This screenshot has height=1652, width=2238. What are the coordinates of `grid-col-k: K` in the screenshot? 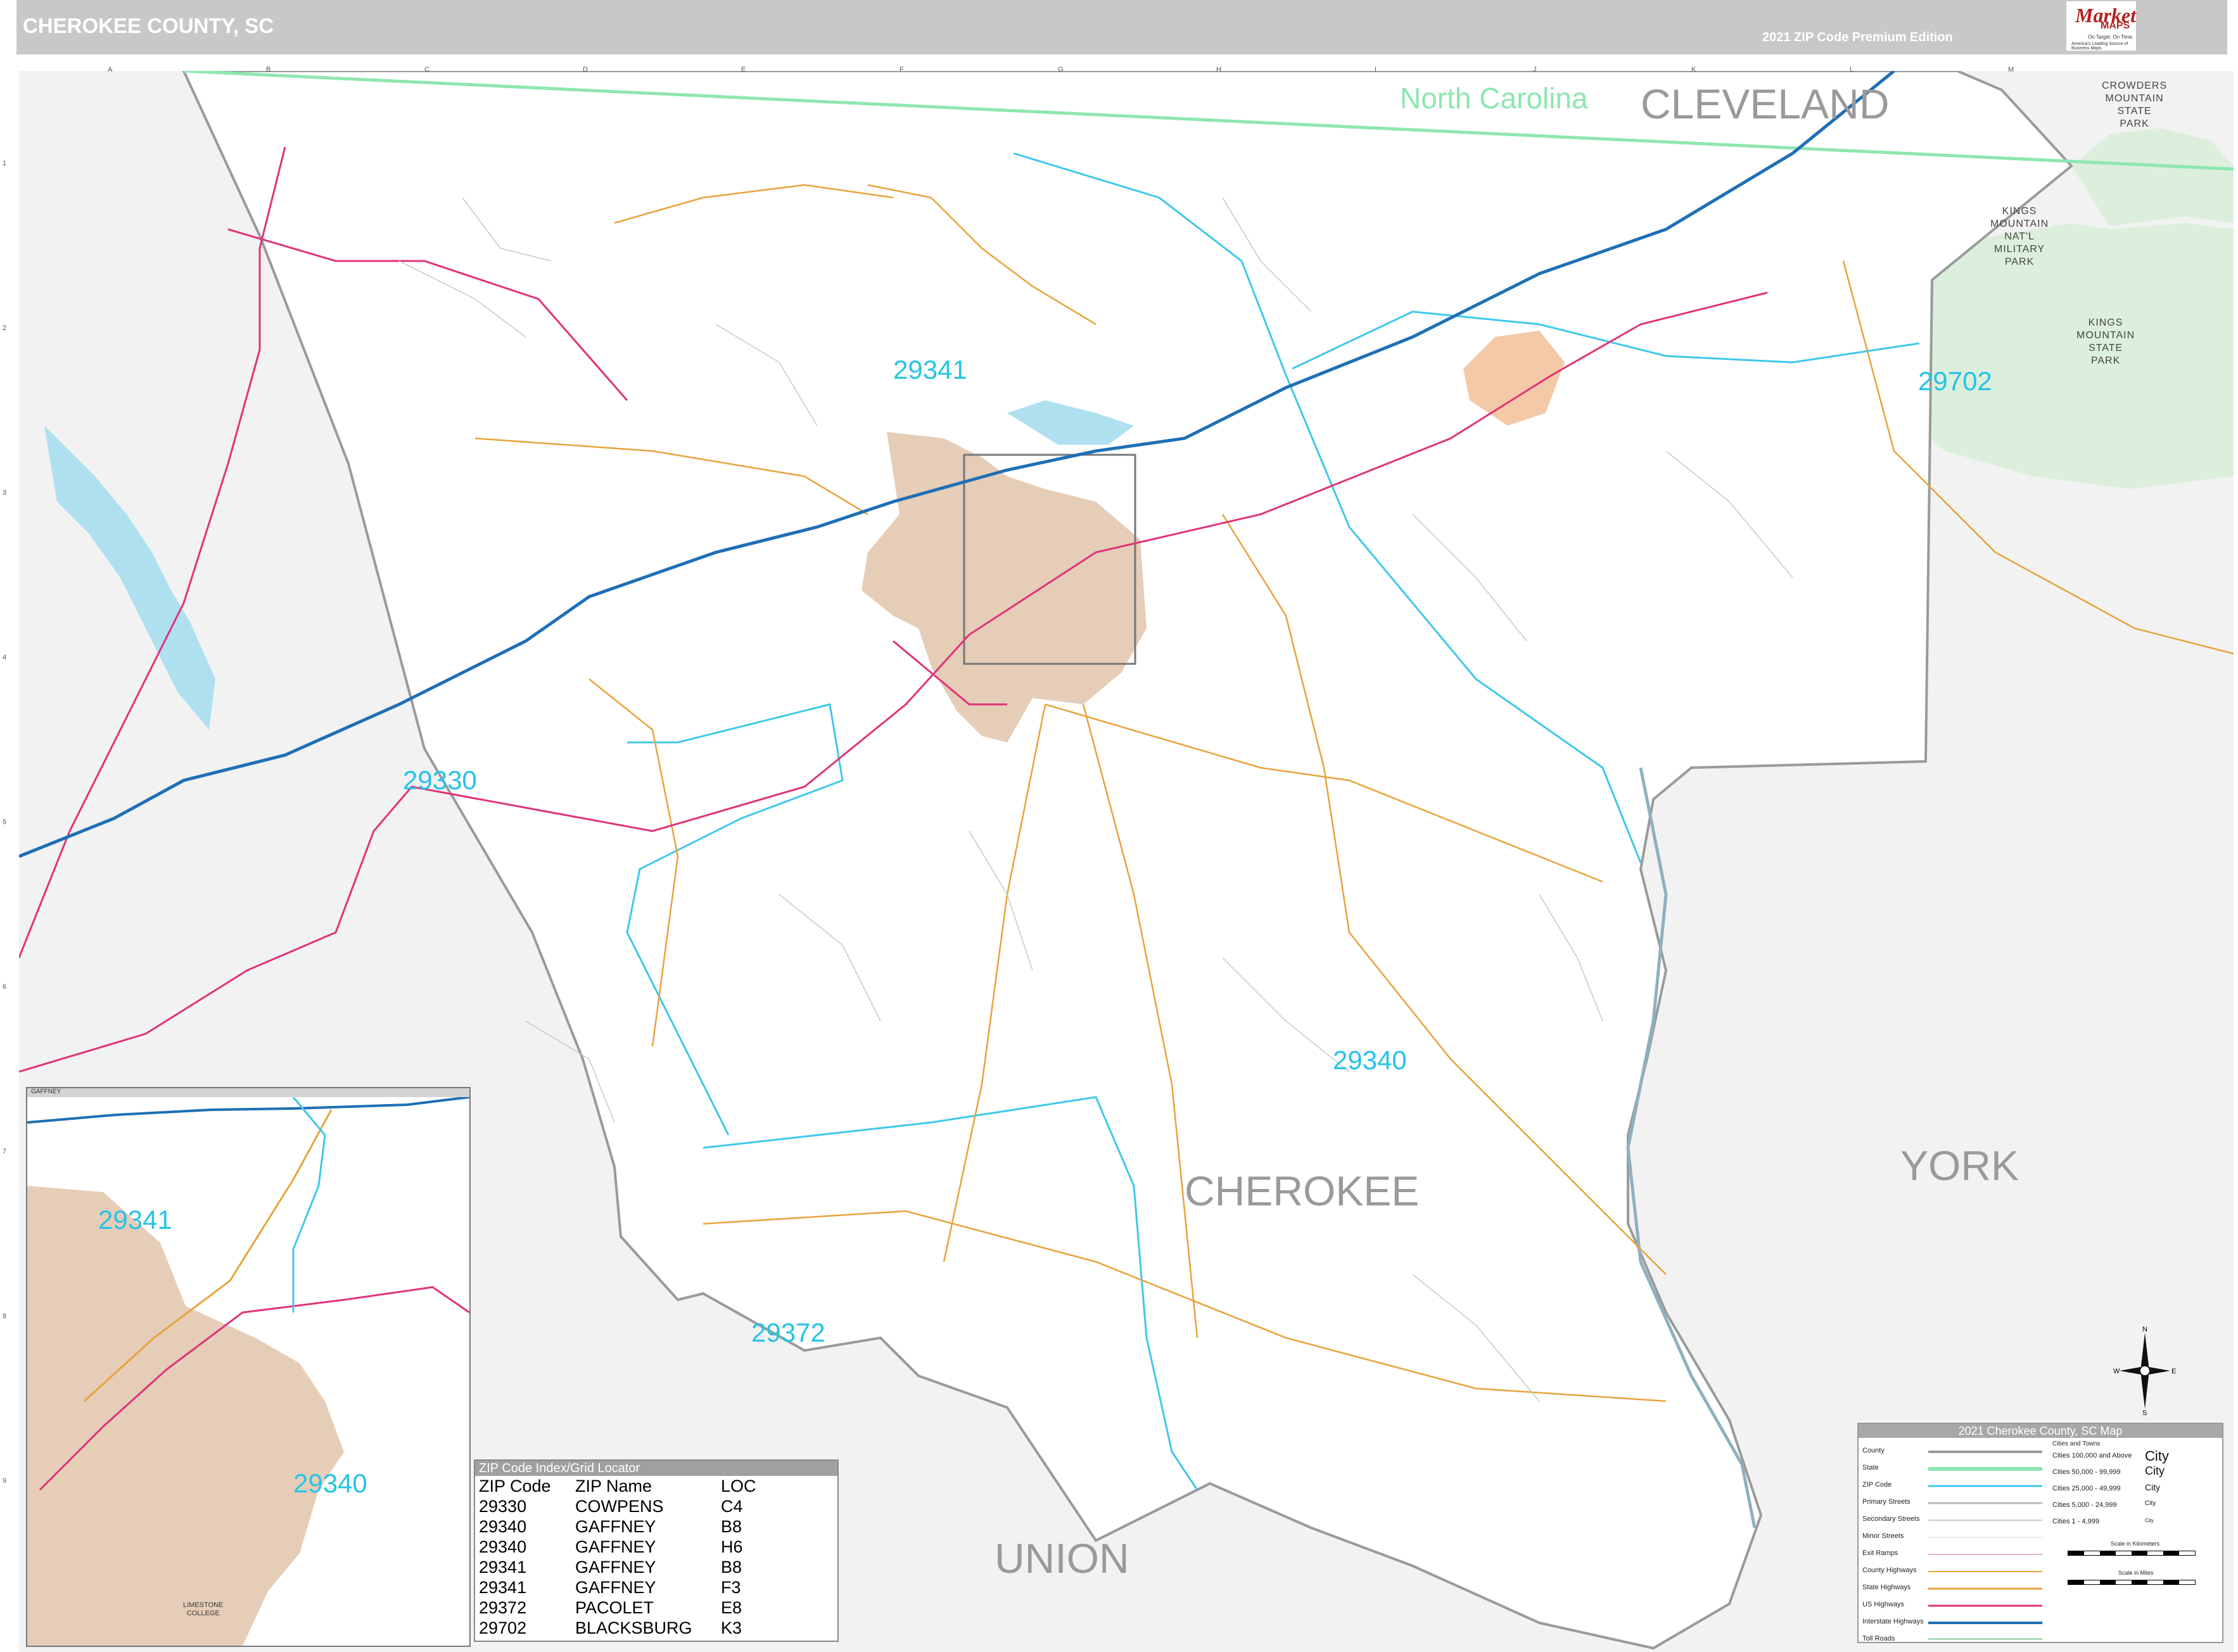 It's located at (1693, 69).